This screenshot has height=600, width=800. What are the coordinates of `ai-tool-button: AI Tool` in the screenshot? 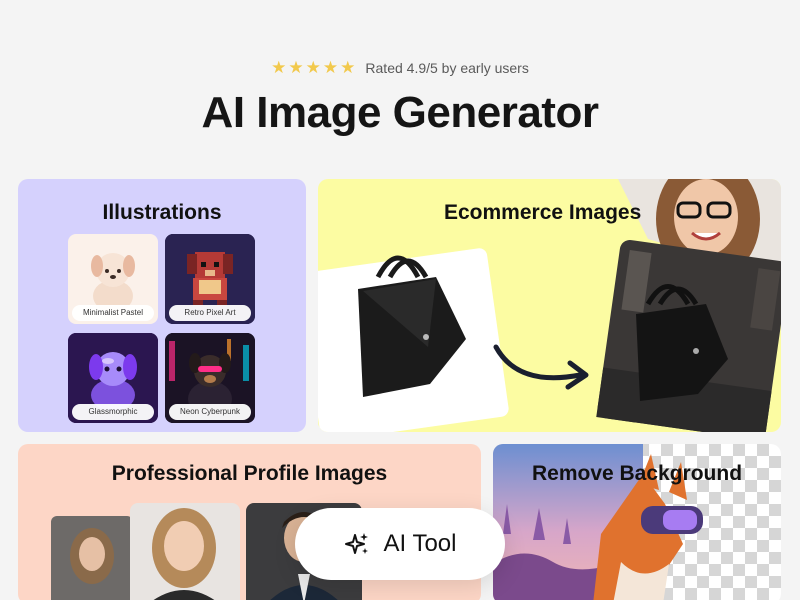 It's located at (400, 544).